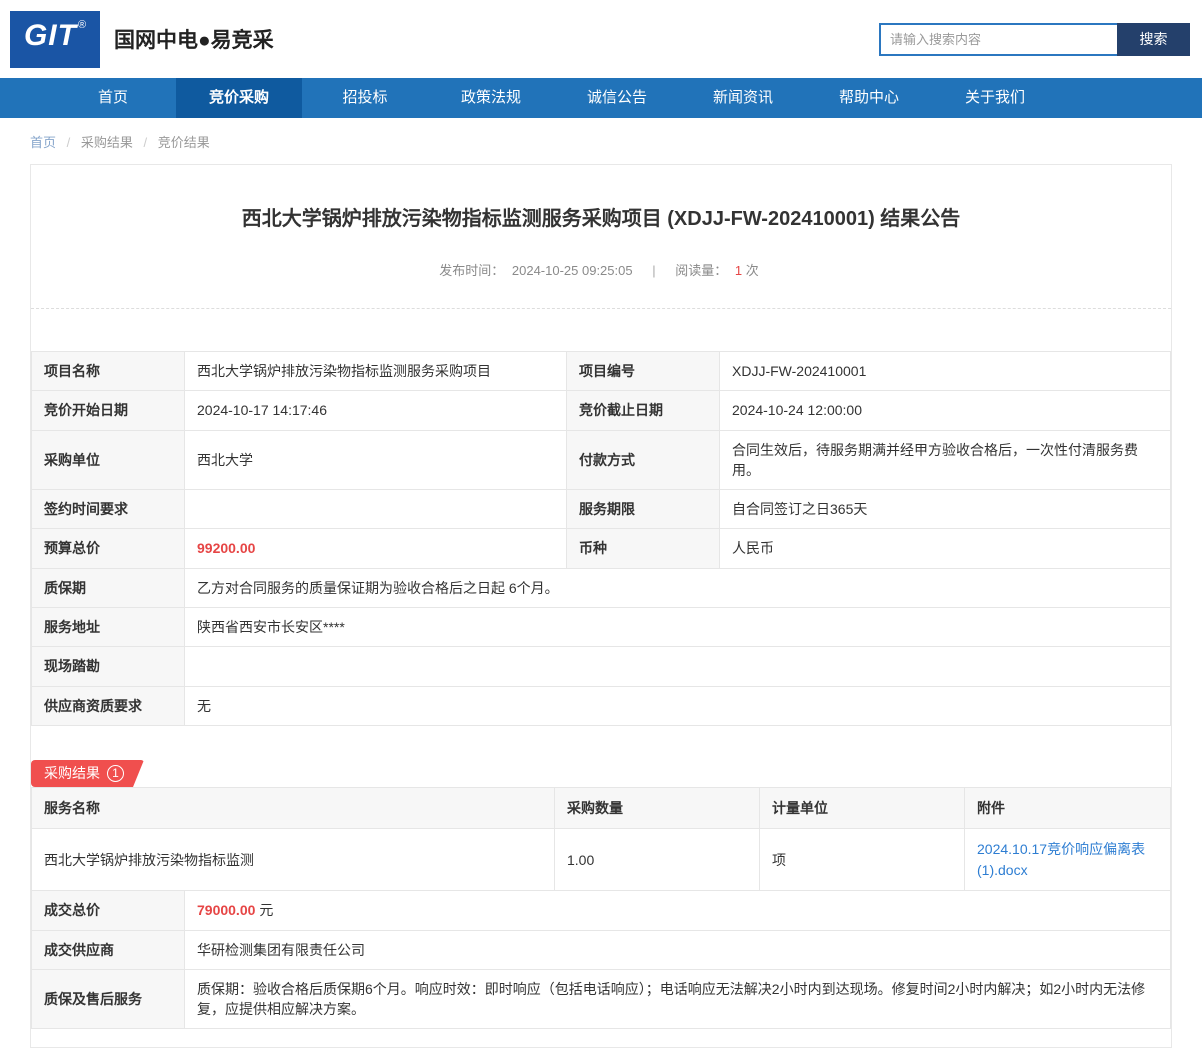  What do you see at coordinates (601, 308) in the screenshot?
I see `dashed-divider` at bounding box center [601, 308].